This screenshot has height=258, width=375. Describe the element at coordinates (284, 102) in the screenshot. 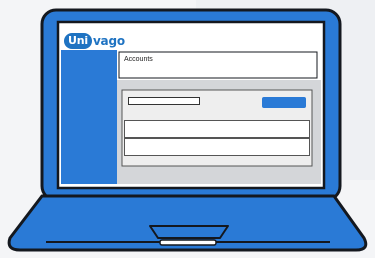

I see `primary-action-button` at that location.